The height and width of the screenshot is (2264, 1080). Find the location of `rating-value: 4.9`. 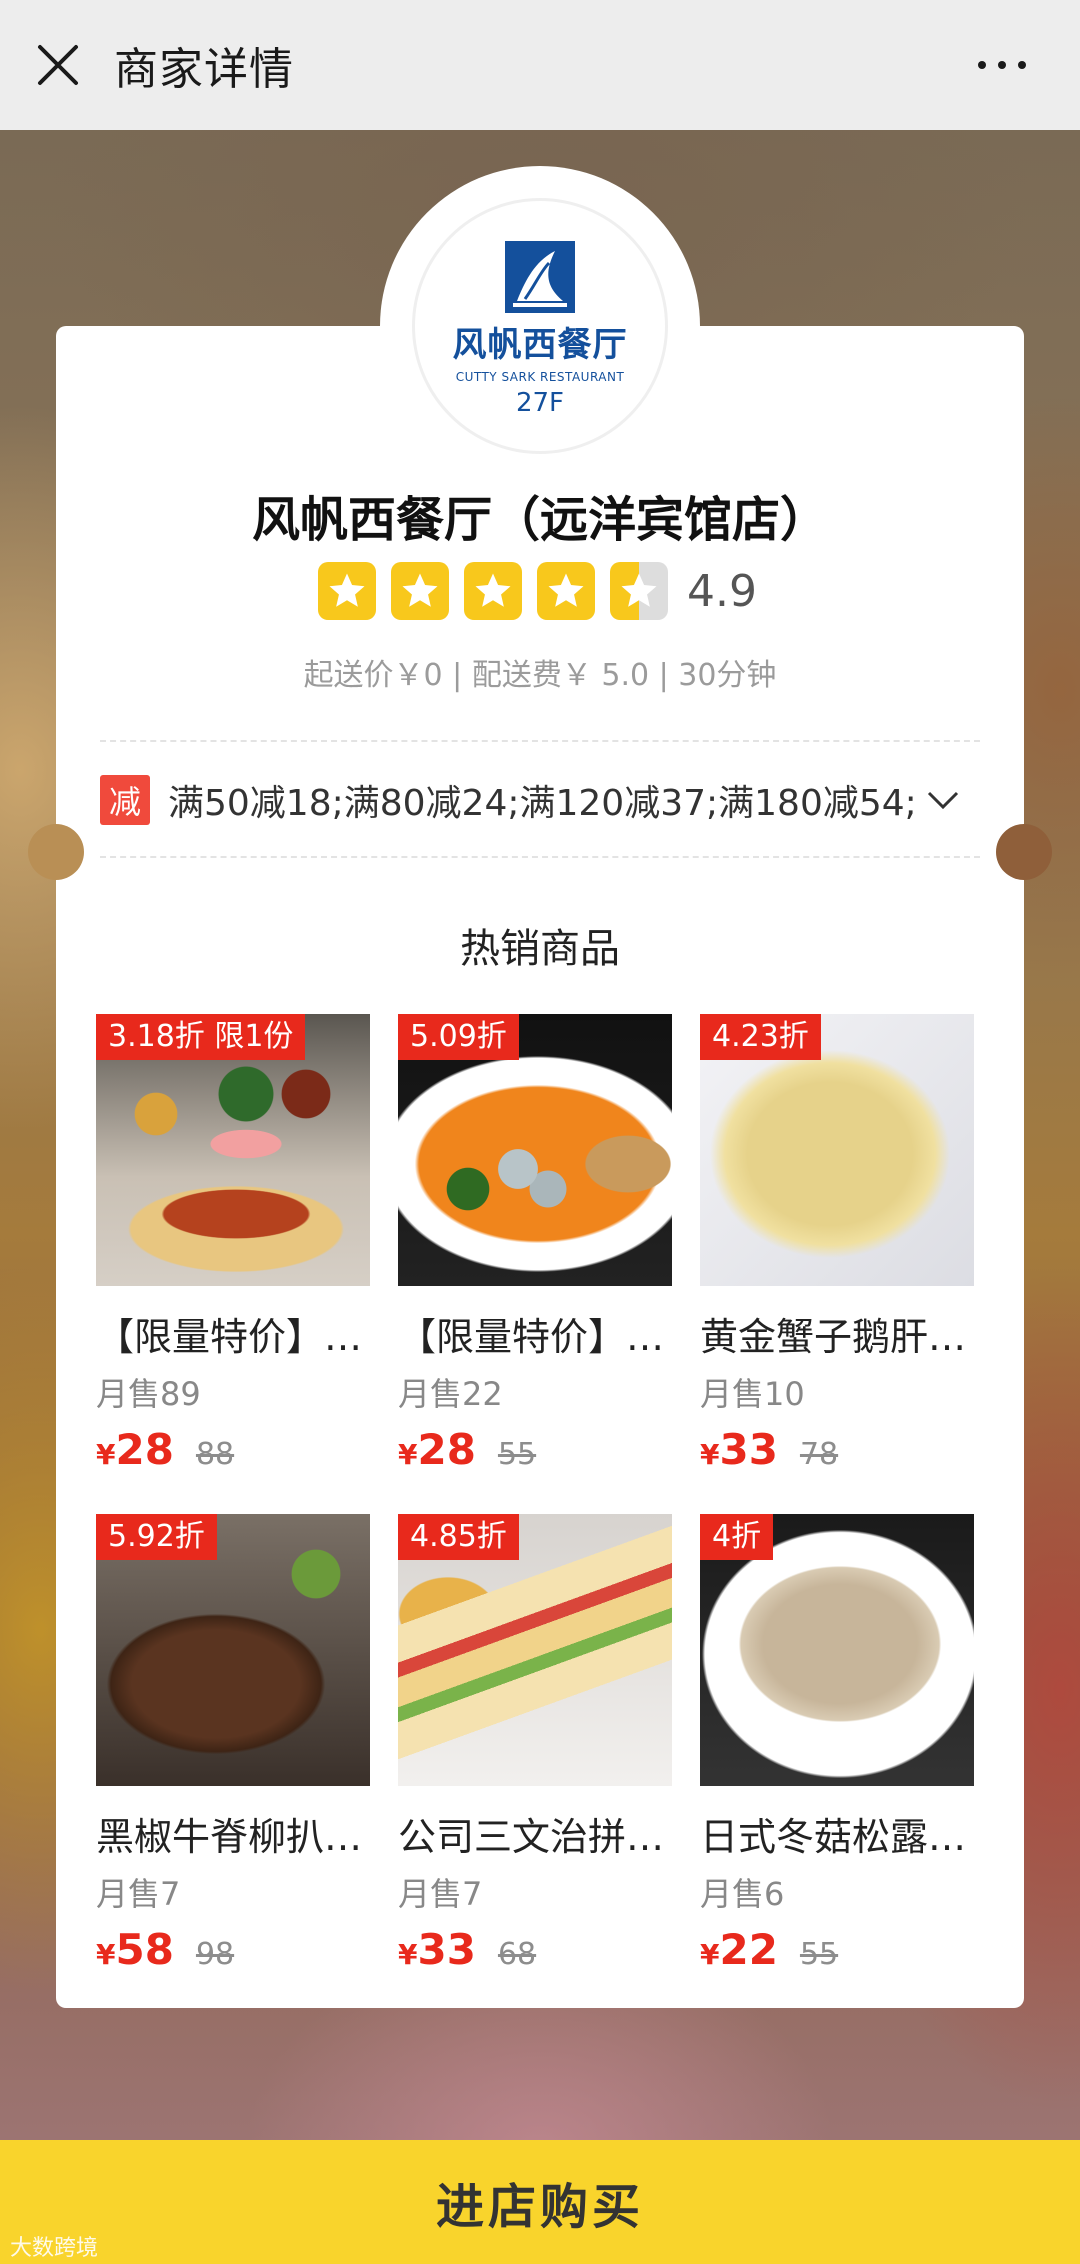

rating-value: 4.9 is located at coordinates (722, 591).